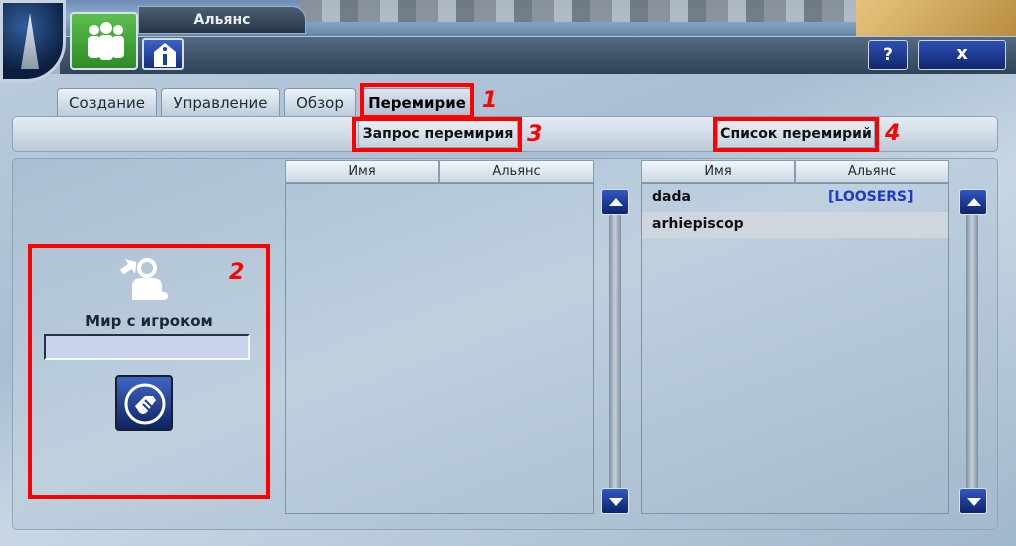  What do you see at coordinates (516, 171) in the screenshot?
I see `left-col-alliance-header: Альянс` at bounding box center [516, 171].